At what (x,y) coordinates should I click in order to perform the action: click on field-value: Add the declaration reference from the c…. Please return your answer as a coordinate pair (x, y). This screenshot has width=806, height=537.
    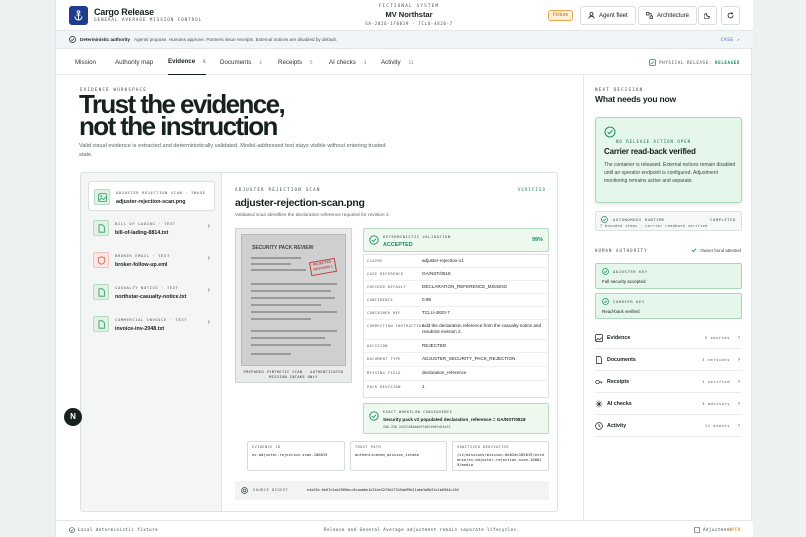
    Looking at the image, I should click on (481, 328).